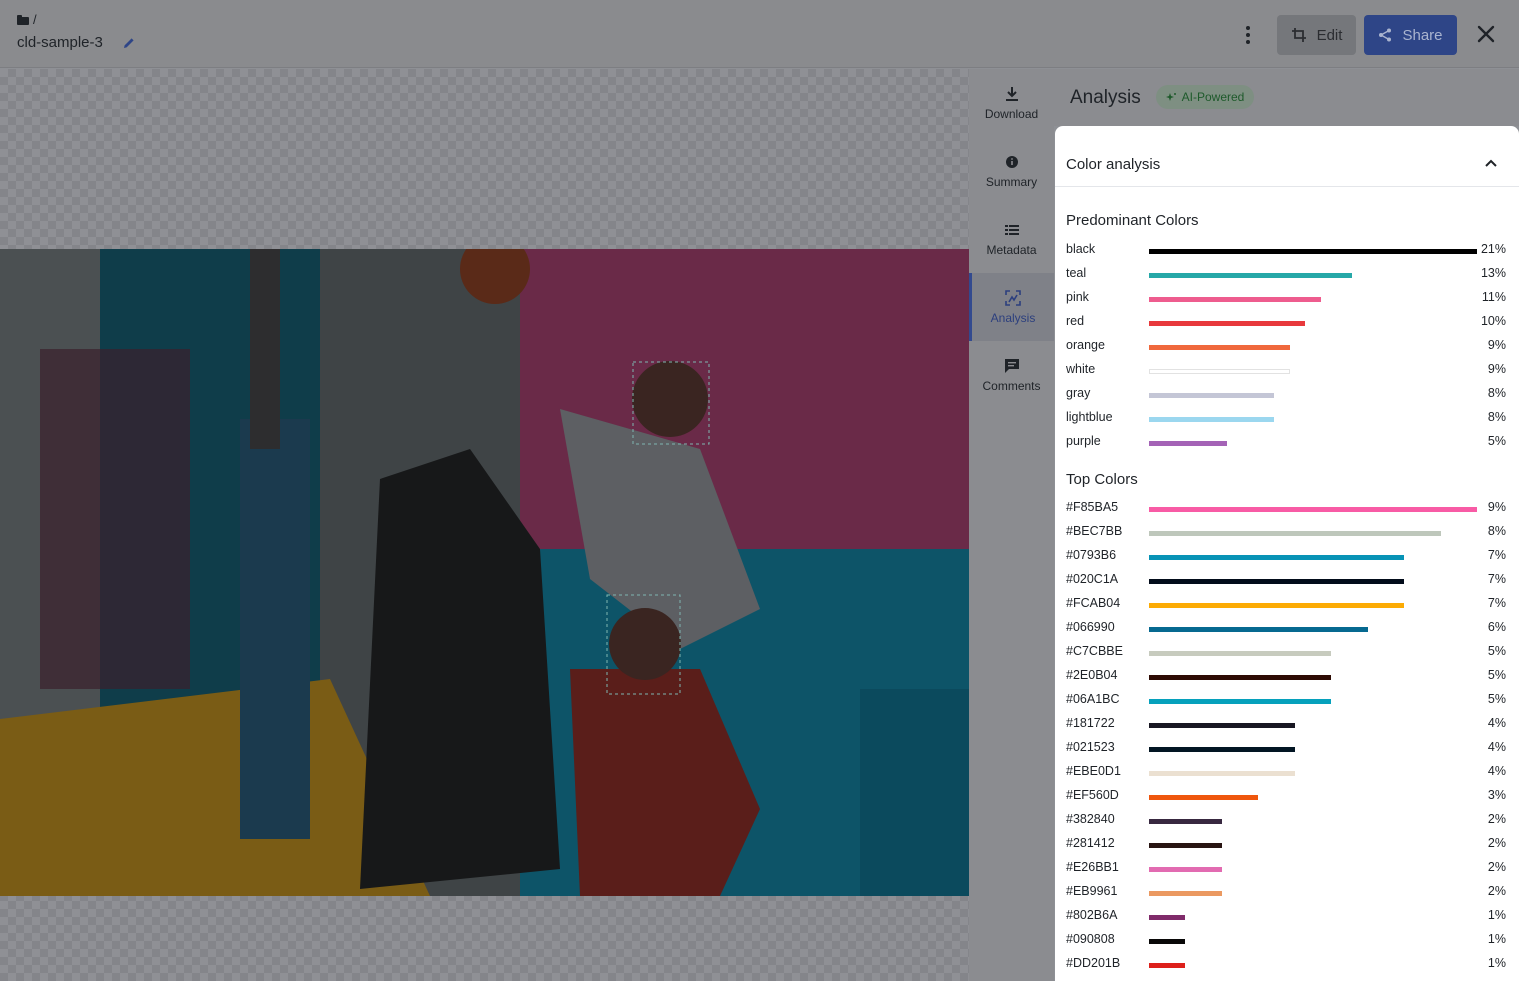 This screenshot has height=981, width=1519. I want to click on color-name: #281412, so click(1090, 843).